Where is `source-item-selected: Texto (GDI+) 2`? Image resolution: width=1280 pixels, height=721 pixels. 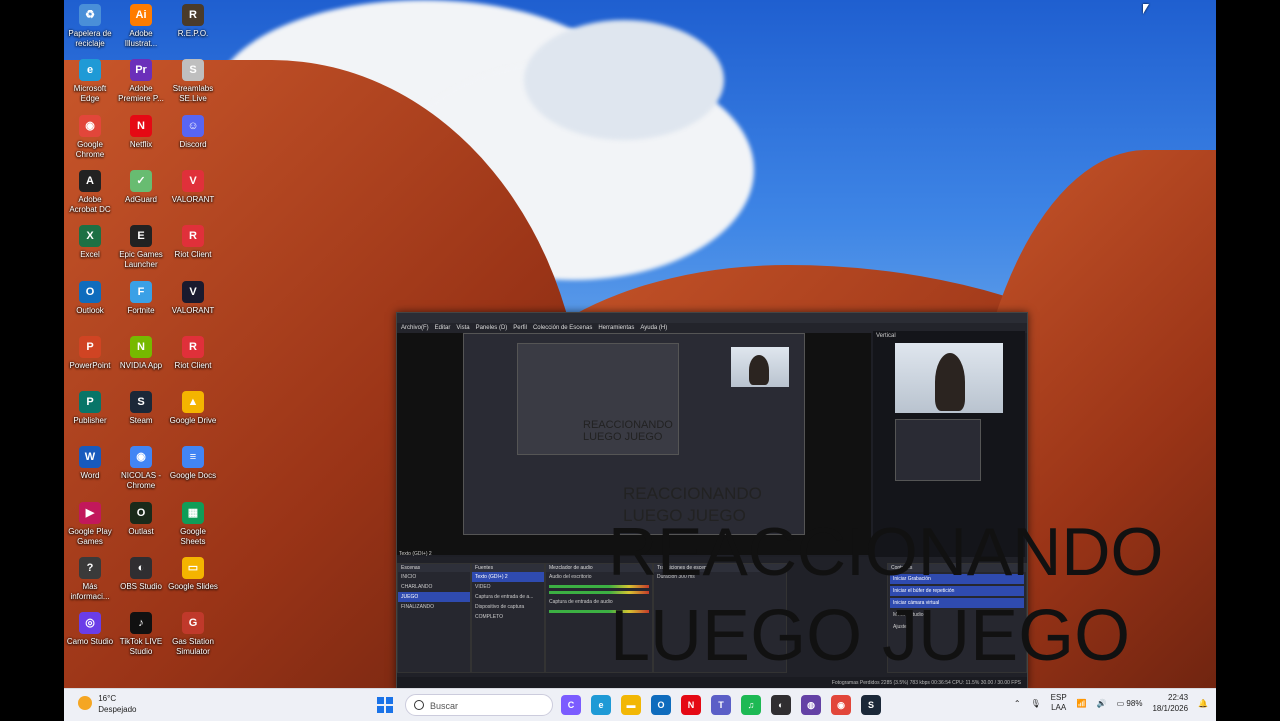
source-item-selected: Texto (GDI+) 2 is located at coordinates (508, 577).